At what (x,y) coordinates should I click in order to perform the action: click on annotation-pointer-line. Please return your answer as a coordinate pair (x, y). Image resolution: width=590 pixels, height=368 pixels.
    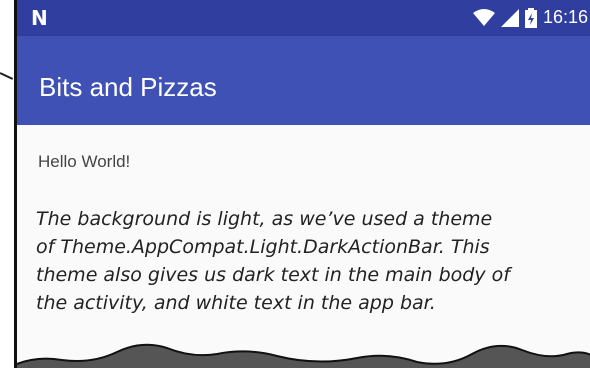
    Looking at the image, I should click on (7, 76).